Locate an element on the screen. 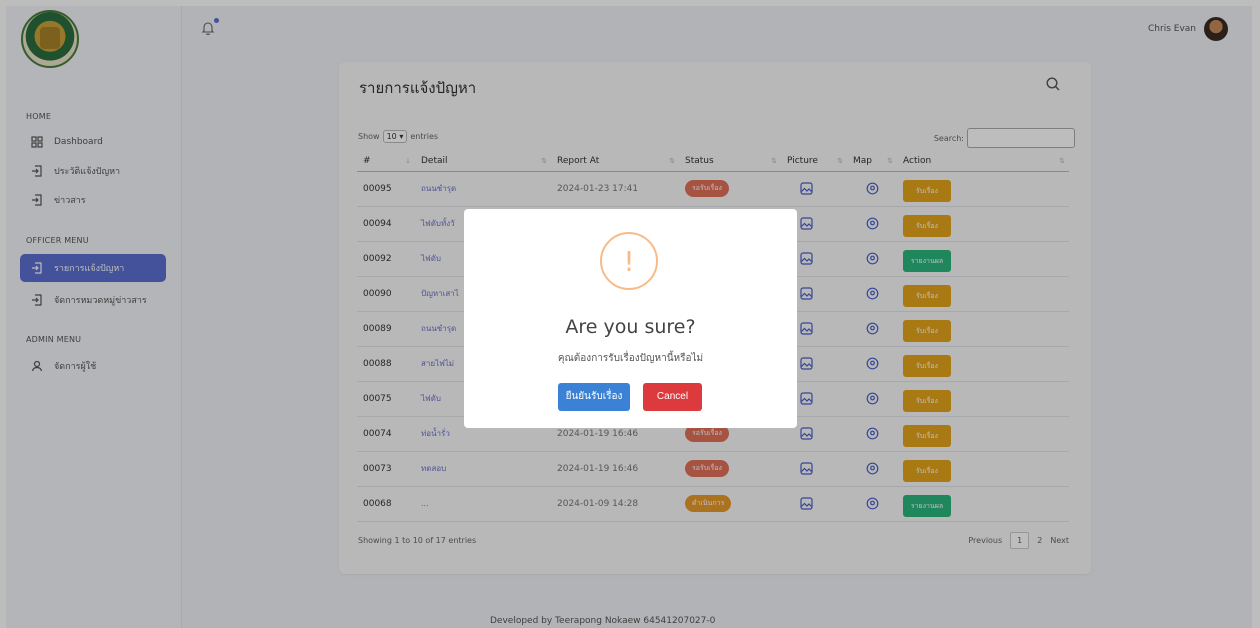 Image resolution: width=1260 pixels, height=628 pixels. confirm-accept-button: ยืนยันรับเรื่อง is located at coordinates (594, 397).